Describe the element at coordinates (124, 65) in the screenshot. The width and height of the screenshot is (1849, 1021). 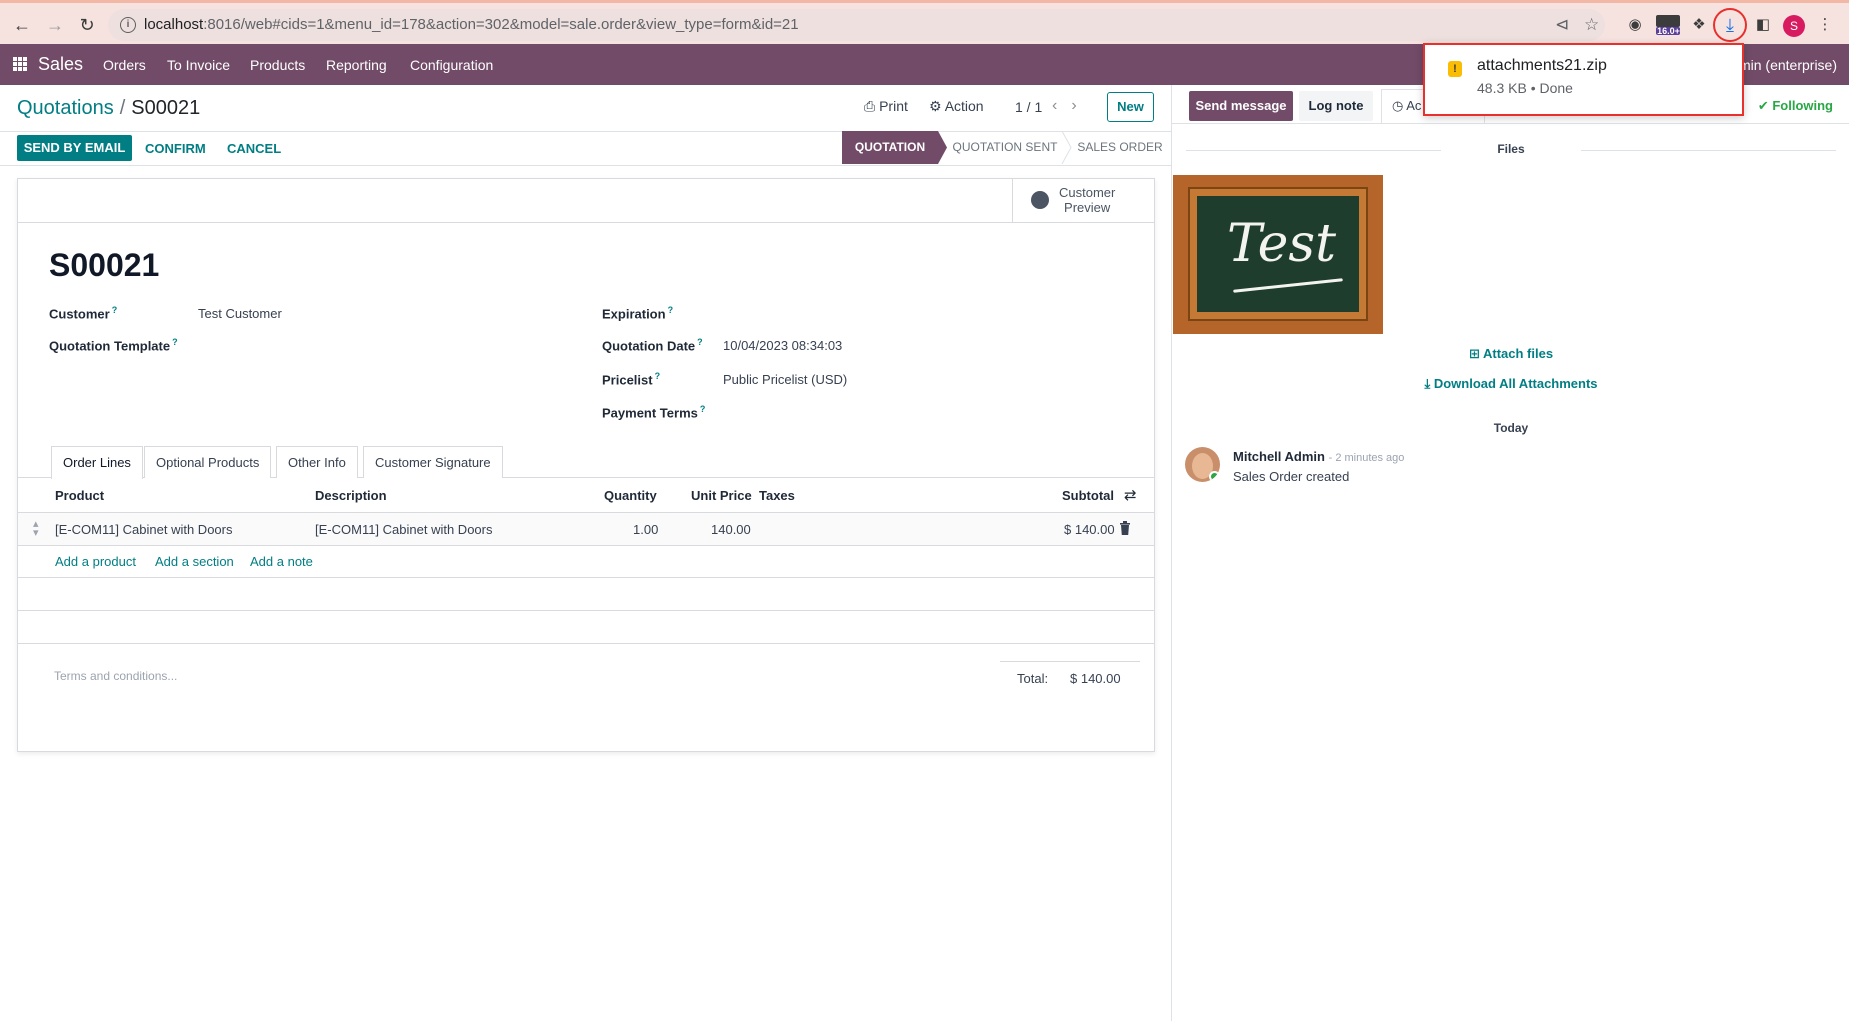
I see `menu-orders: Orders` at that location.